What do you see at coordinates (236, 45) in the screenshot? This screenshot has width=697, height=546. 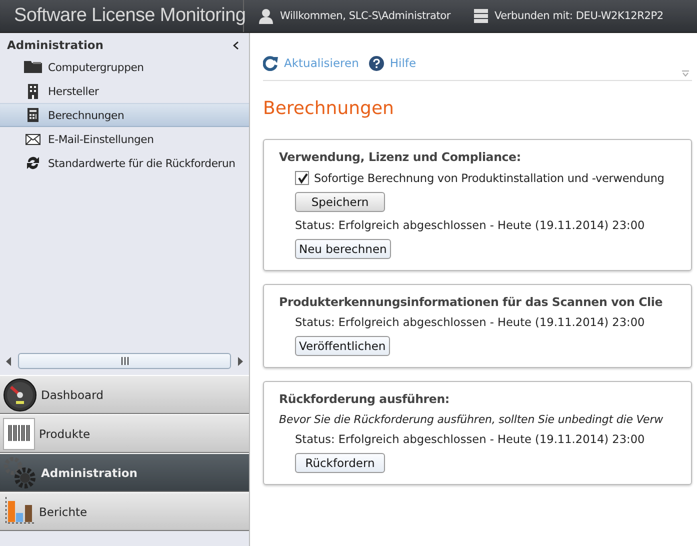 I see `collapse-icon` at bounding box center [236, 45].